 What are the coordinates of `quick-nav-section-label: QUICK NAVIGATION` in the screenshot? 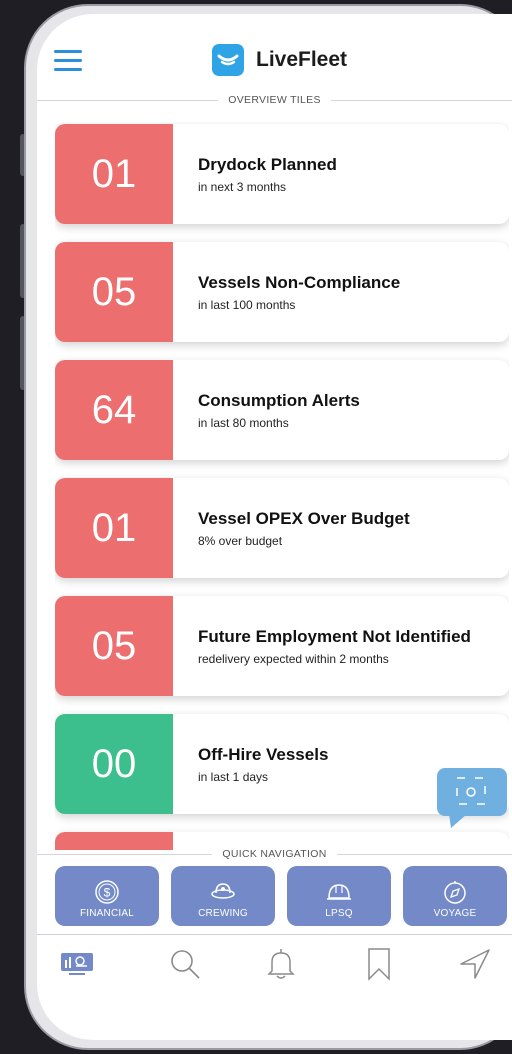 It's located at (274, 854).